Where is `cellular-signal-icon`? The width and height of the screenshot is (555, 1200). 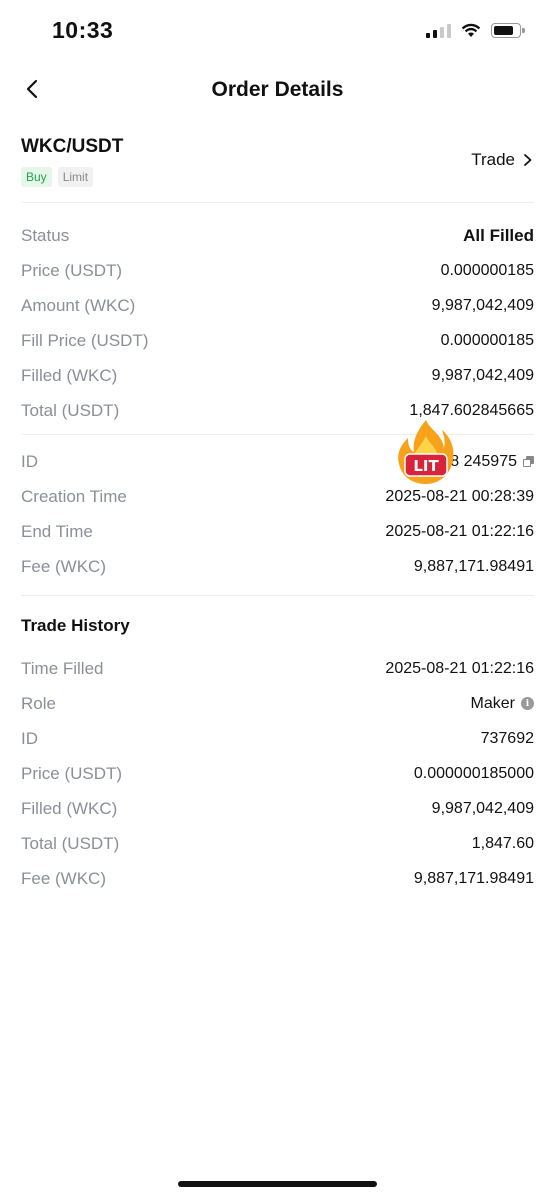
cellular-signal-icon is located at coordinates (438, 30).